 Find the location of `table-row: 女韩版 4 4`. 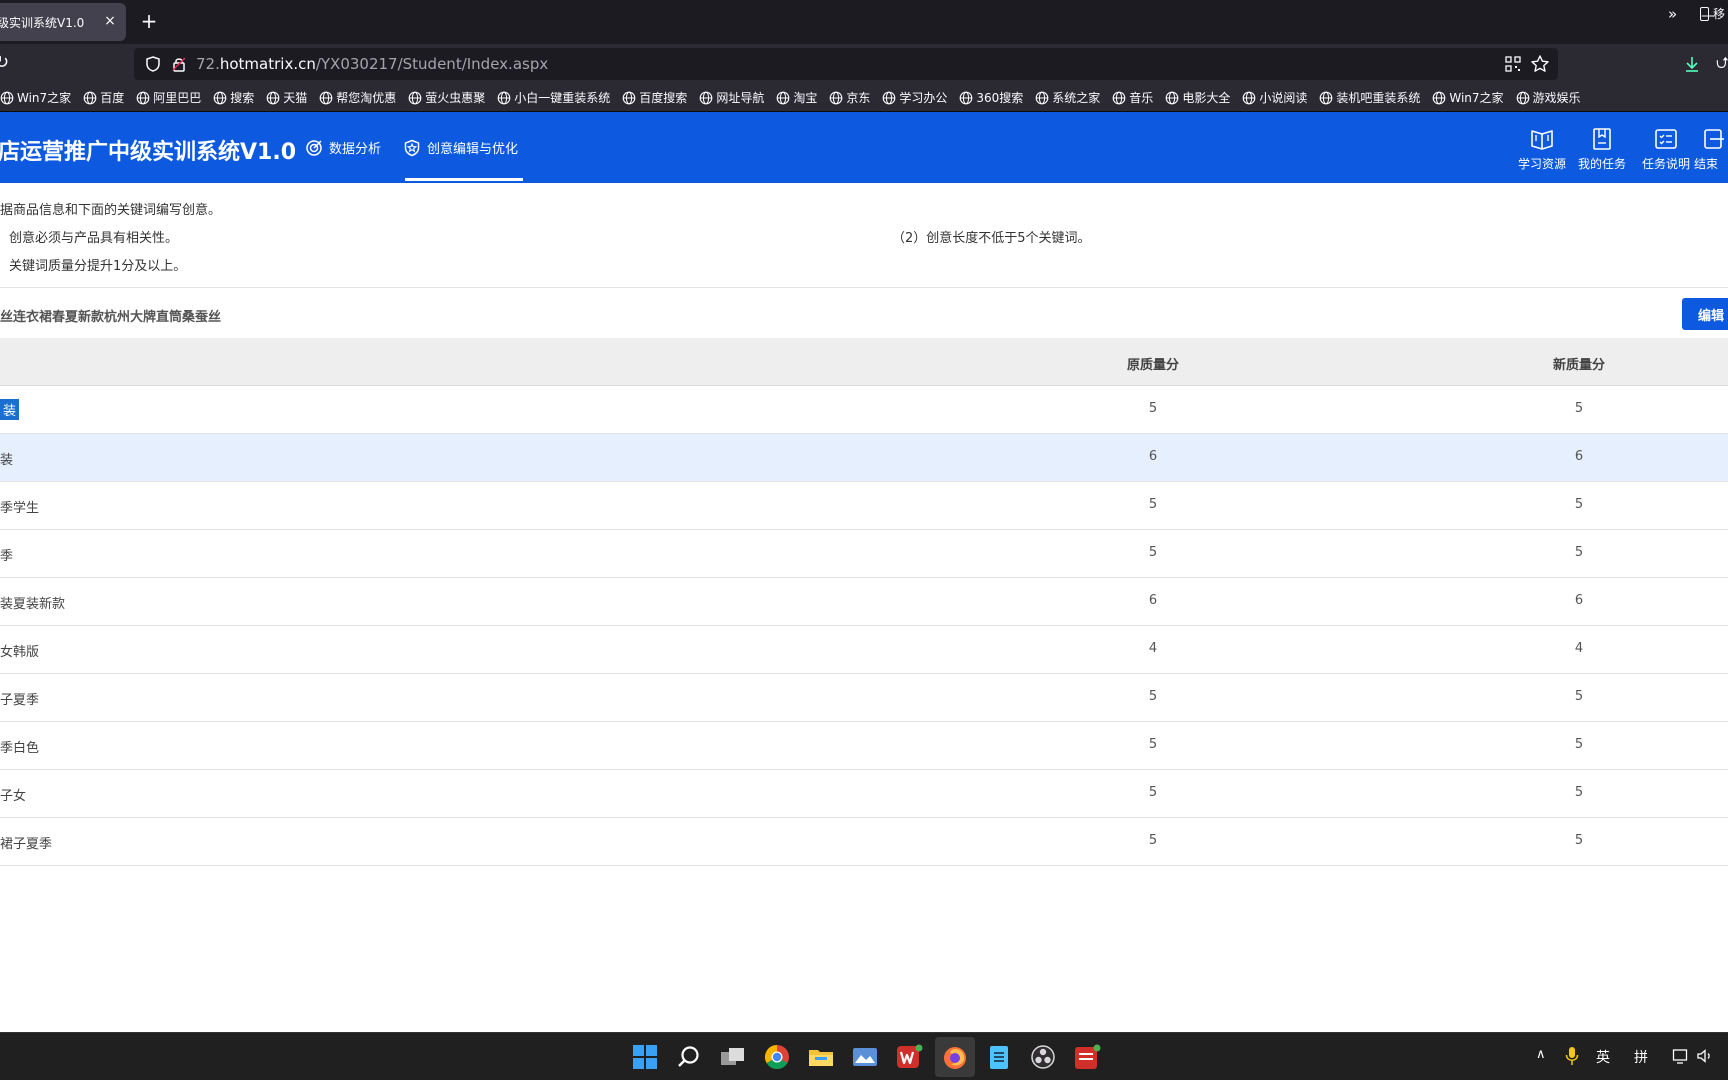

table-row: 女韩版 4 4 is located at coordinates (864, 650).